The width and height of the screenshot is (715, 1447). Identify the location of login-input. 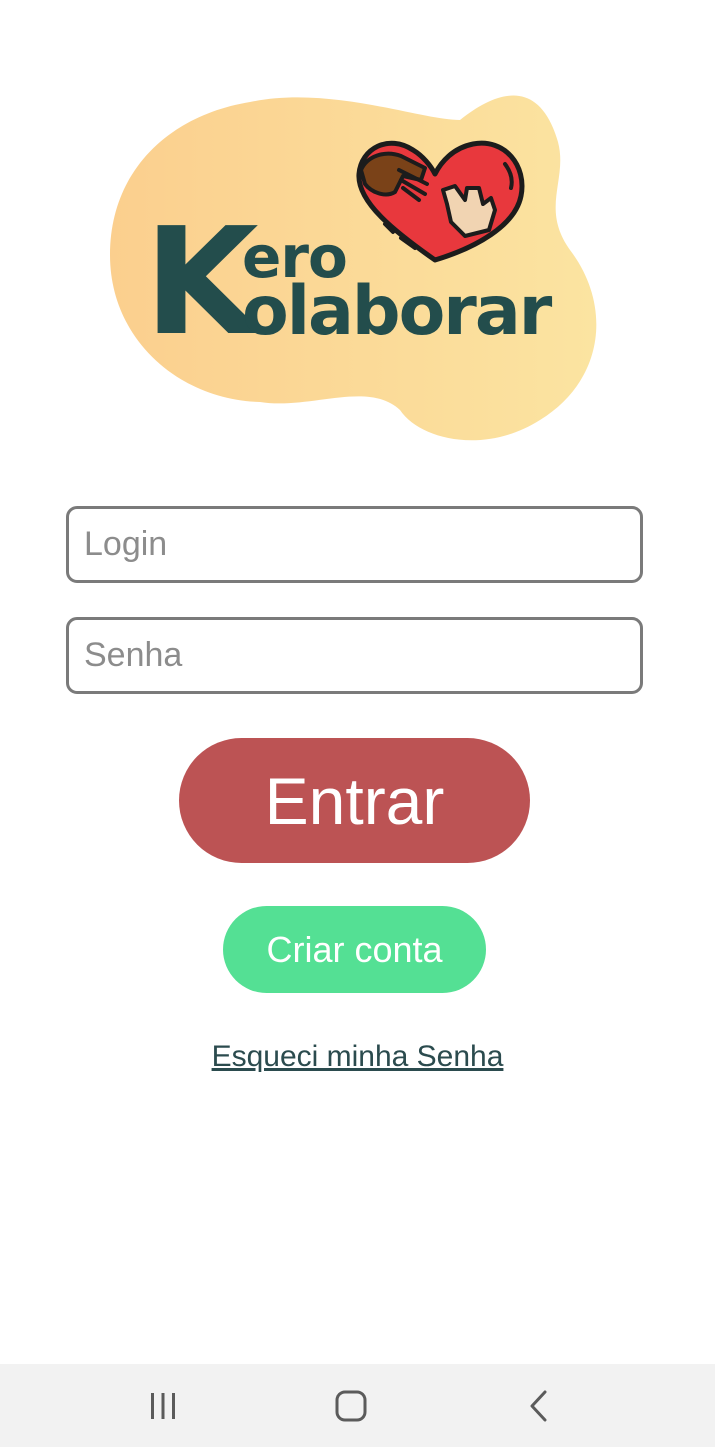
(354, 544).